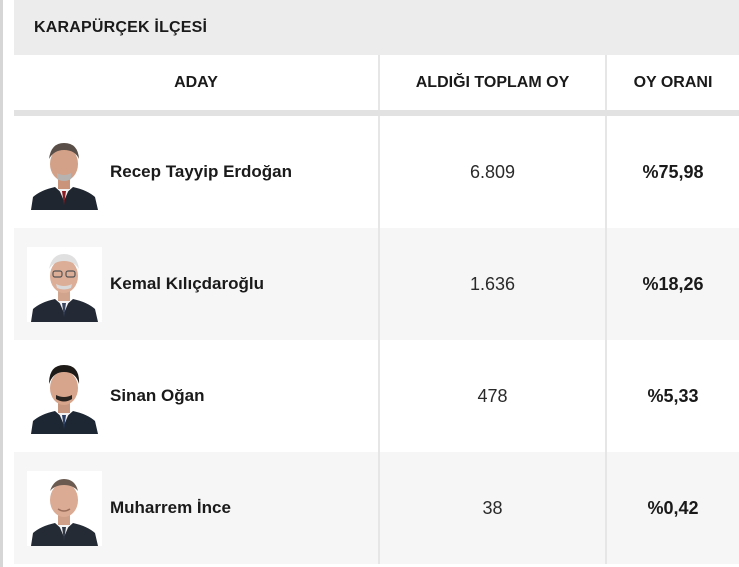  I want to click on district-title: KARAPÜRÇEK İLÇESİ, so click(121, 27).